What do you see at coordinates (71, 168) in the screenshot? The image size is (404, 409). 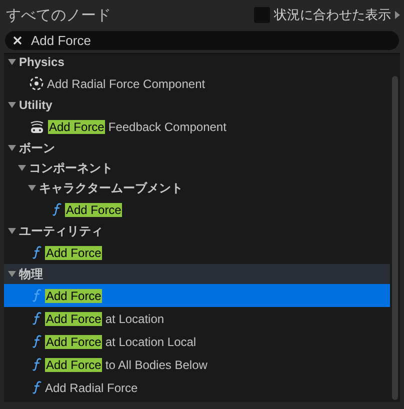 I see `category-label: コンポーネント` at bounding box center [71, 168].